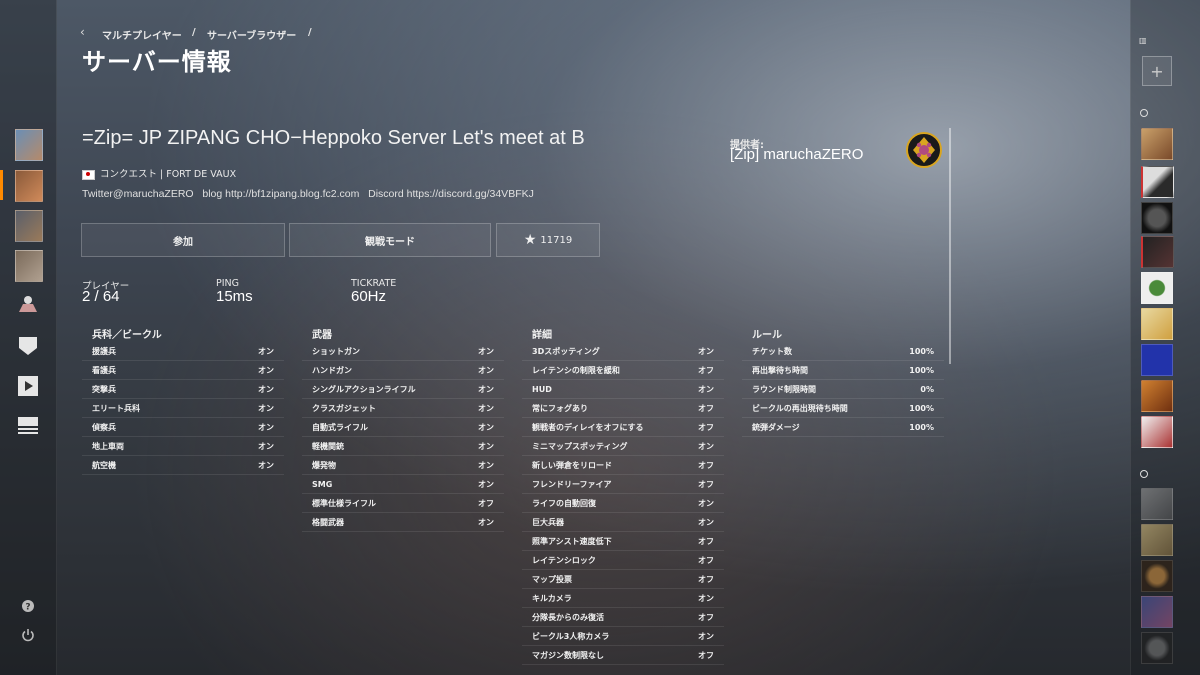 This screenshot has height=675, width=1200. I want to click on setting-row: 分隊長からのみ復活 オフ, so click(623, 617).